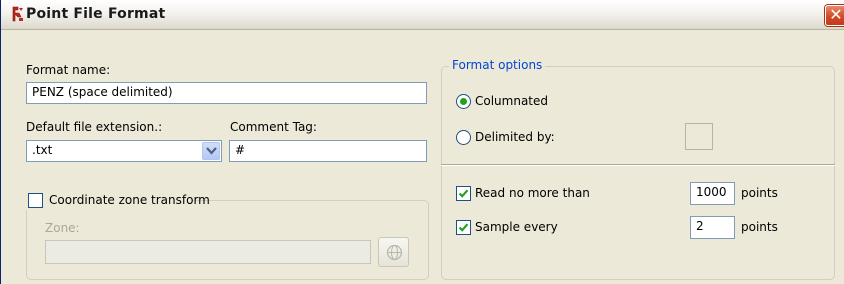 This screenshot has width=844, height=284. I want to click on civil3d-app-icon, so click(18, 15).